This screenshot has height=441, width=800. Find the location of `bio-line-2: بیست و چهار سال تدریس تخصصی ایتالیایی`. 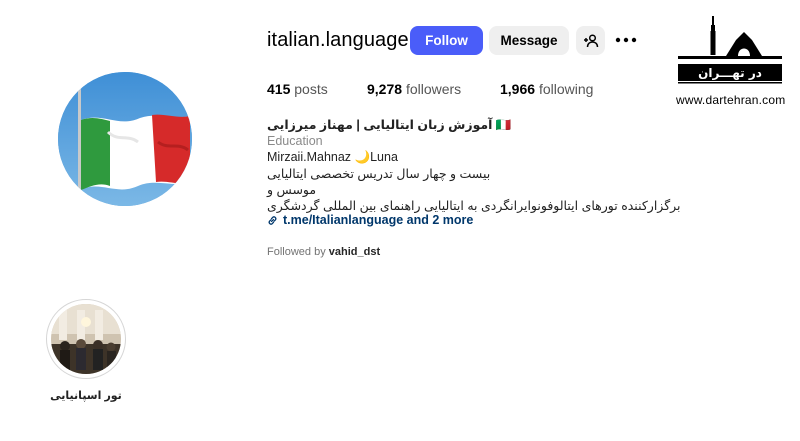

bio-line-2: بیست و چهار سال تدریس تخصصی ایتالیایی is located at coordinates (379, 174).